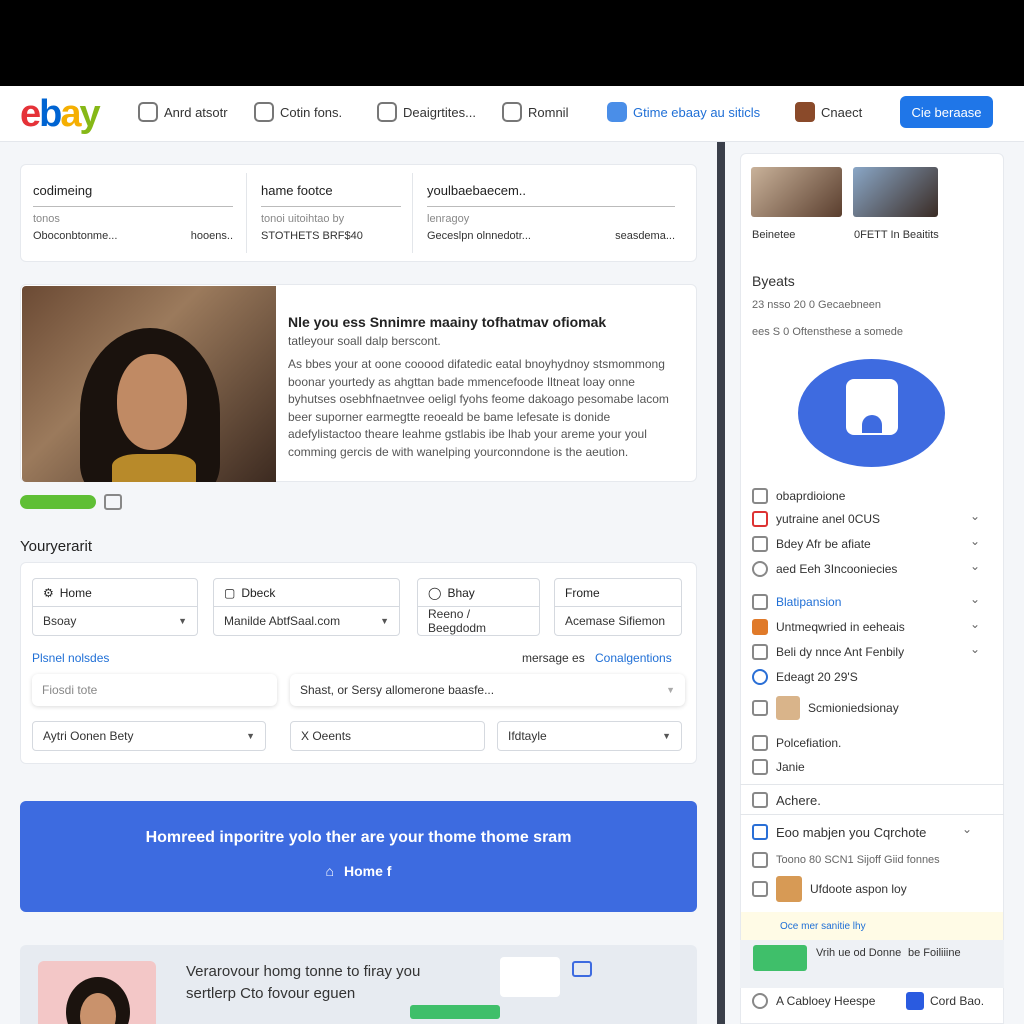 This screenshot has height=1024, width=1024. I want to click on search-input: Shast, or Sersy allomerone baasfe... ▼, so click(487, 690).